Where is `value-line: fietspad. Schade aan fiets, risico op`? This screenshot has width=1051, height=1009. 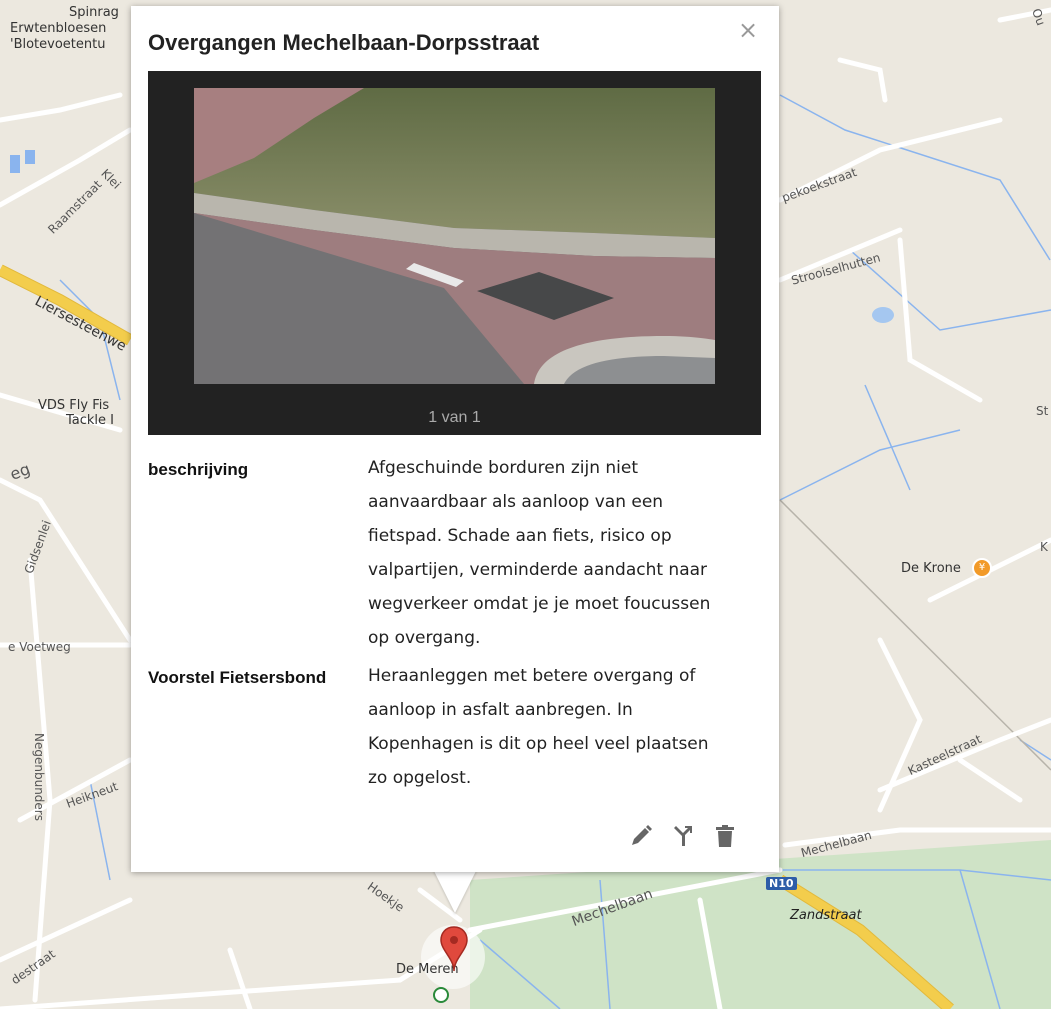
value-line: fietspad. Schade aan fiets, risico op is located at coordinates (520, 536).